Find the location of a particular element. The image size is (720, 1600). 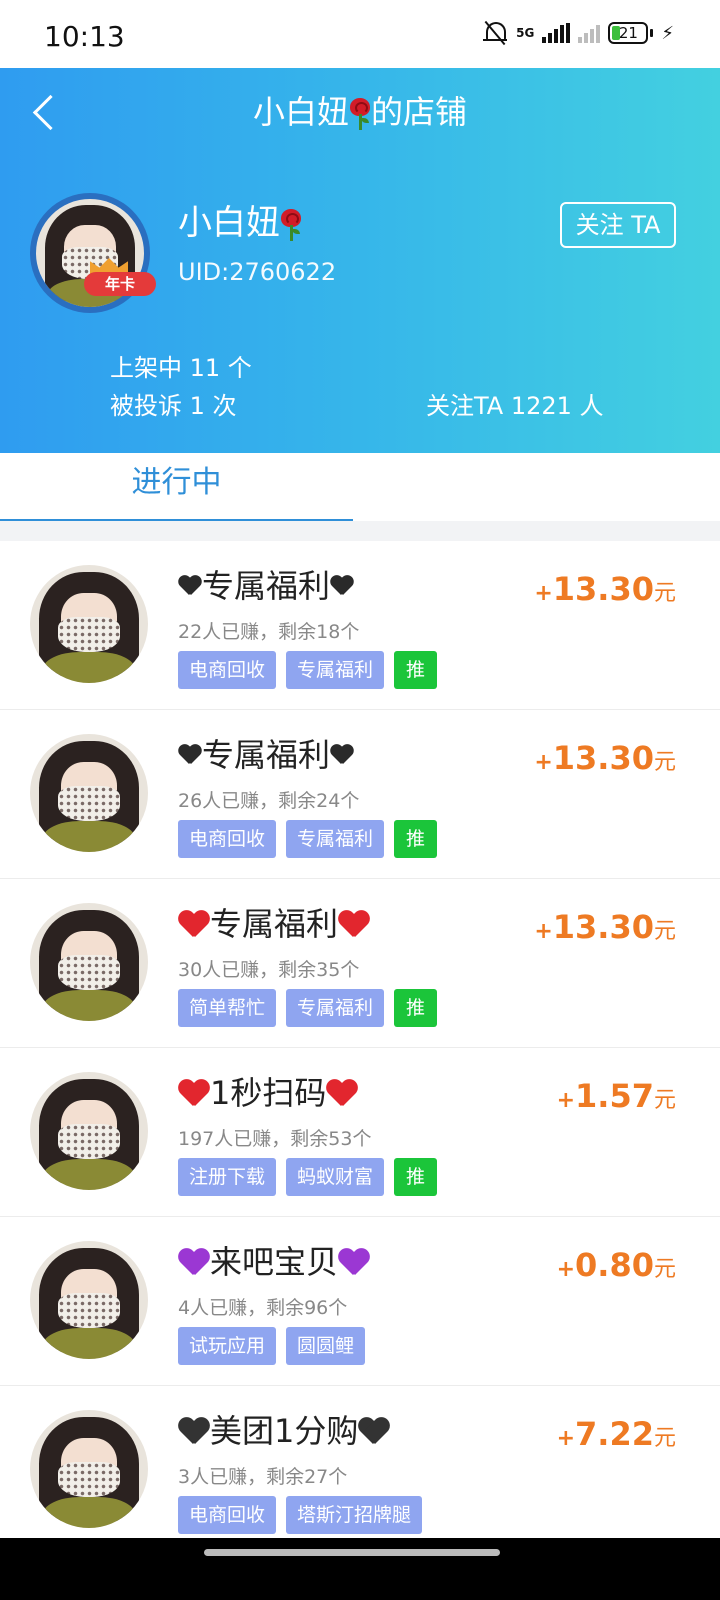

task-title-text: 美团1分购 is located at coordinates (284, 1431).